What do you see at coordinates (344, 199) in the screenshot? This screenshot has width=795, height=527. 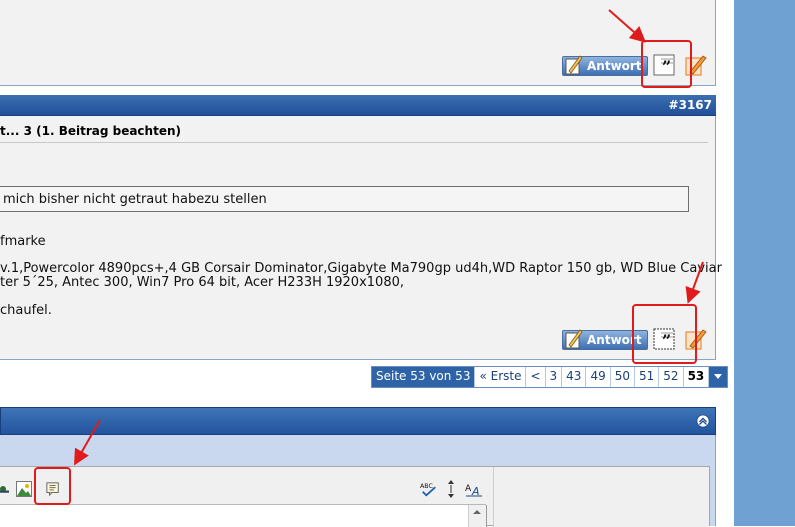 I see `quote-block: mich bisher nicht getraut habezu stellen` at bounding box center [344, 199].